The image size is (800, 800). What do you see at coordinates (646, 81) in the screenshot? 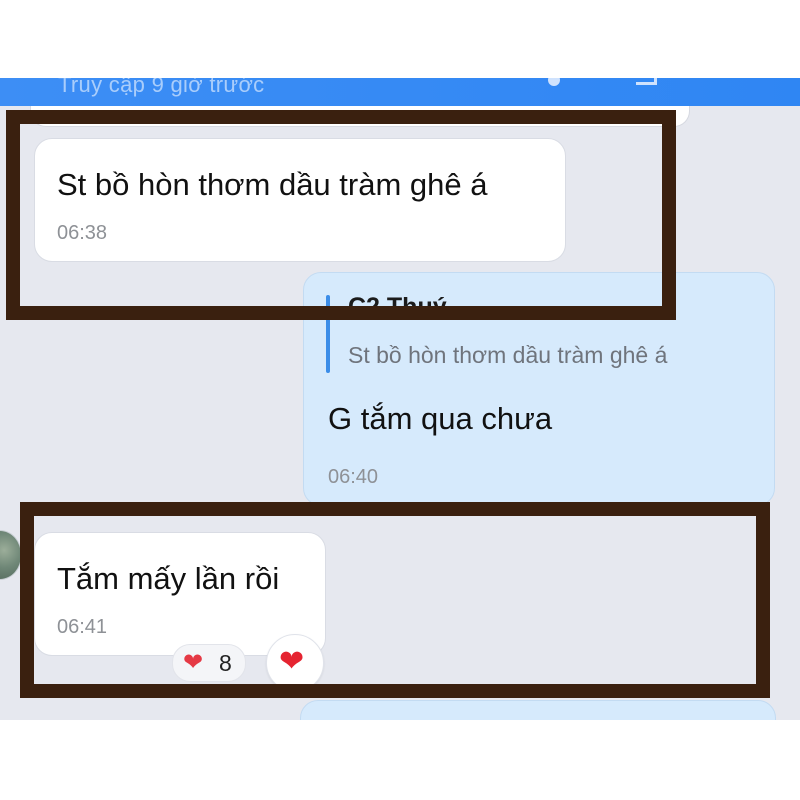
I see `menu-icon` at bounding box center [646, 81].